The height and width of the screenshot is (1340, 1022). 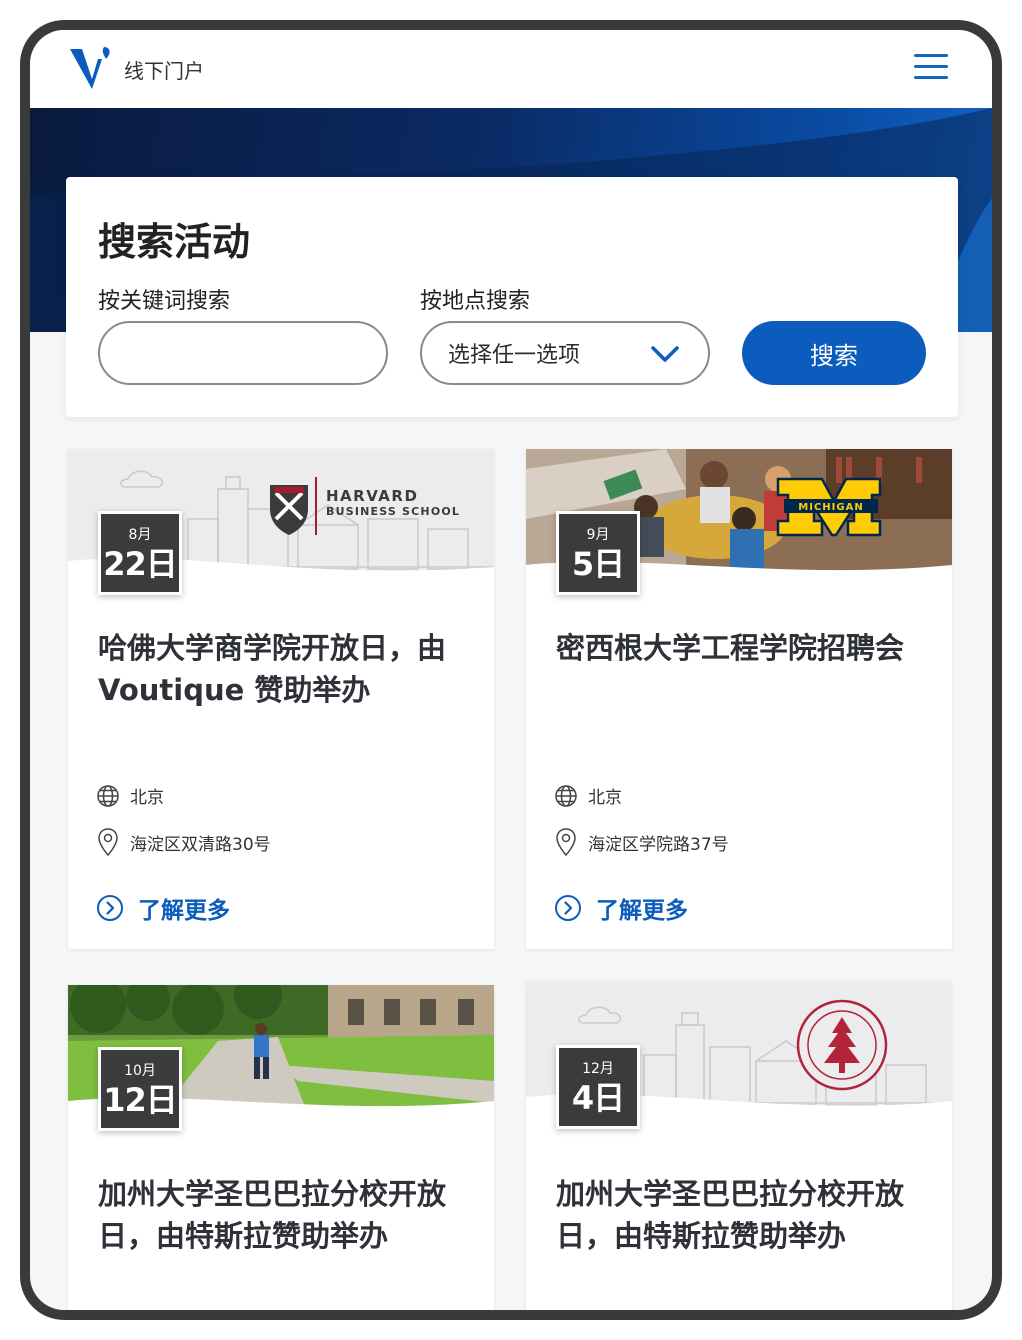 What do you see at coordinates (140, 1100) in the screenshot?
I see `date-day: 12日` at bounding box center [140, 1100].